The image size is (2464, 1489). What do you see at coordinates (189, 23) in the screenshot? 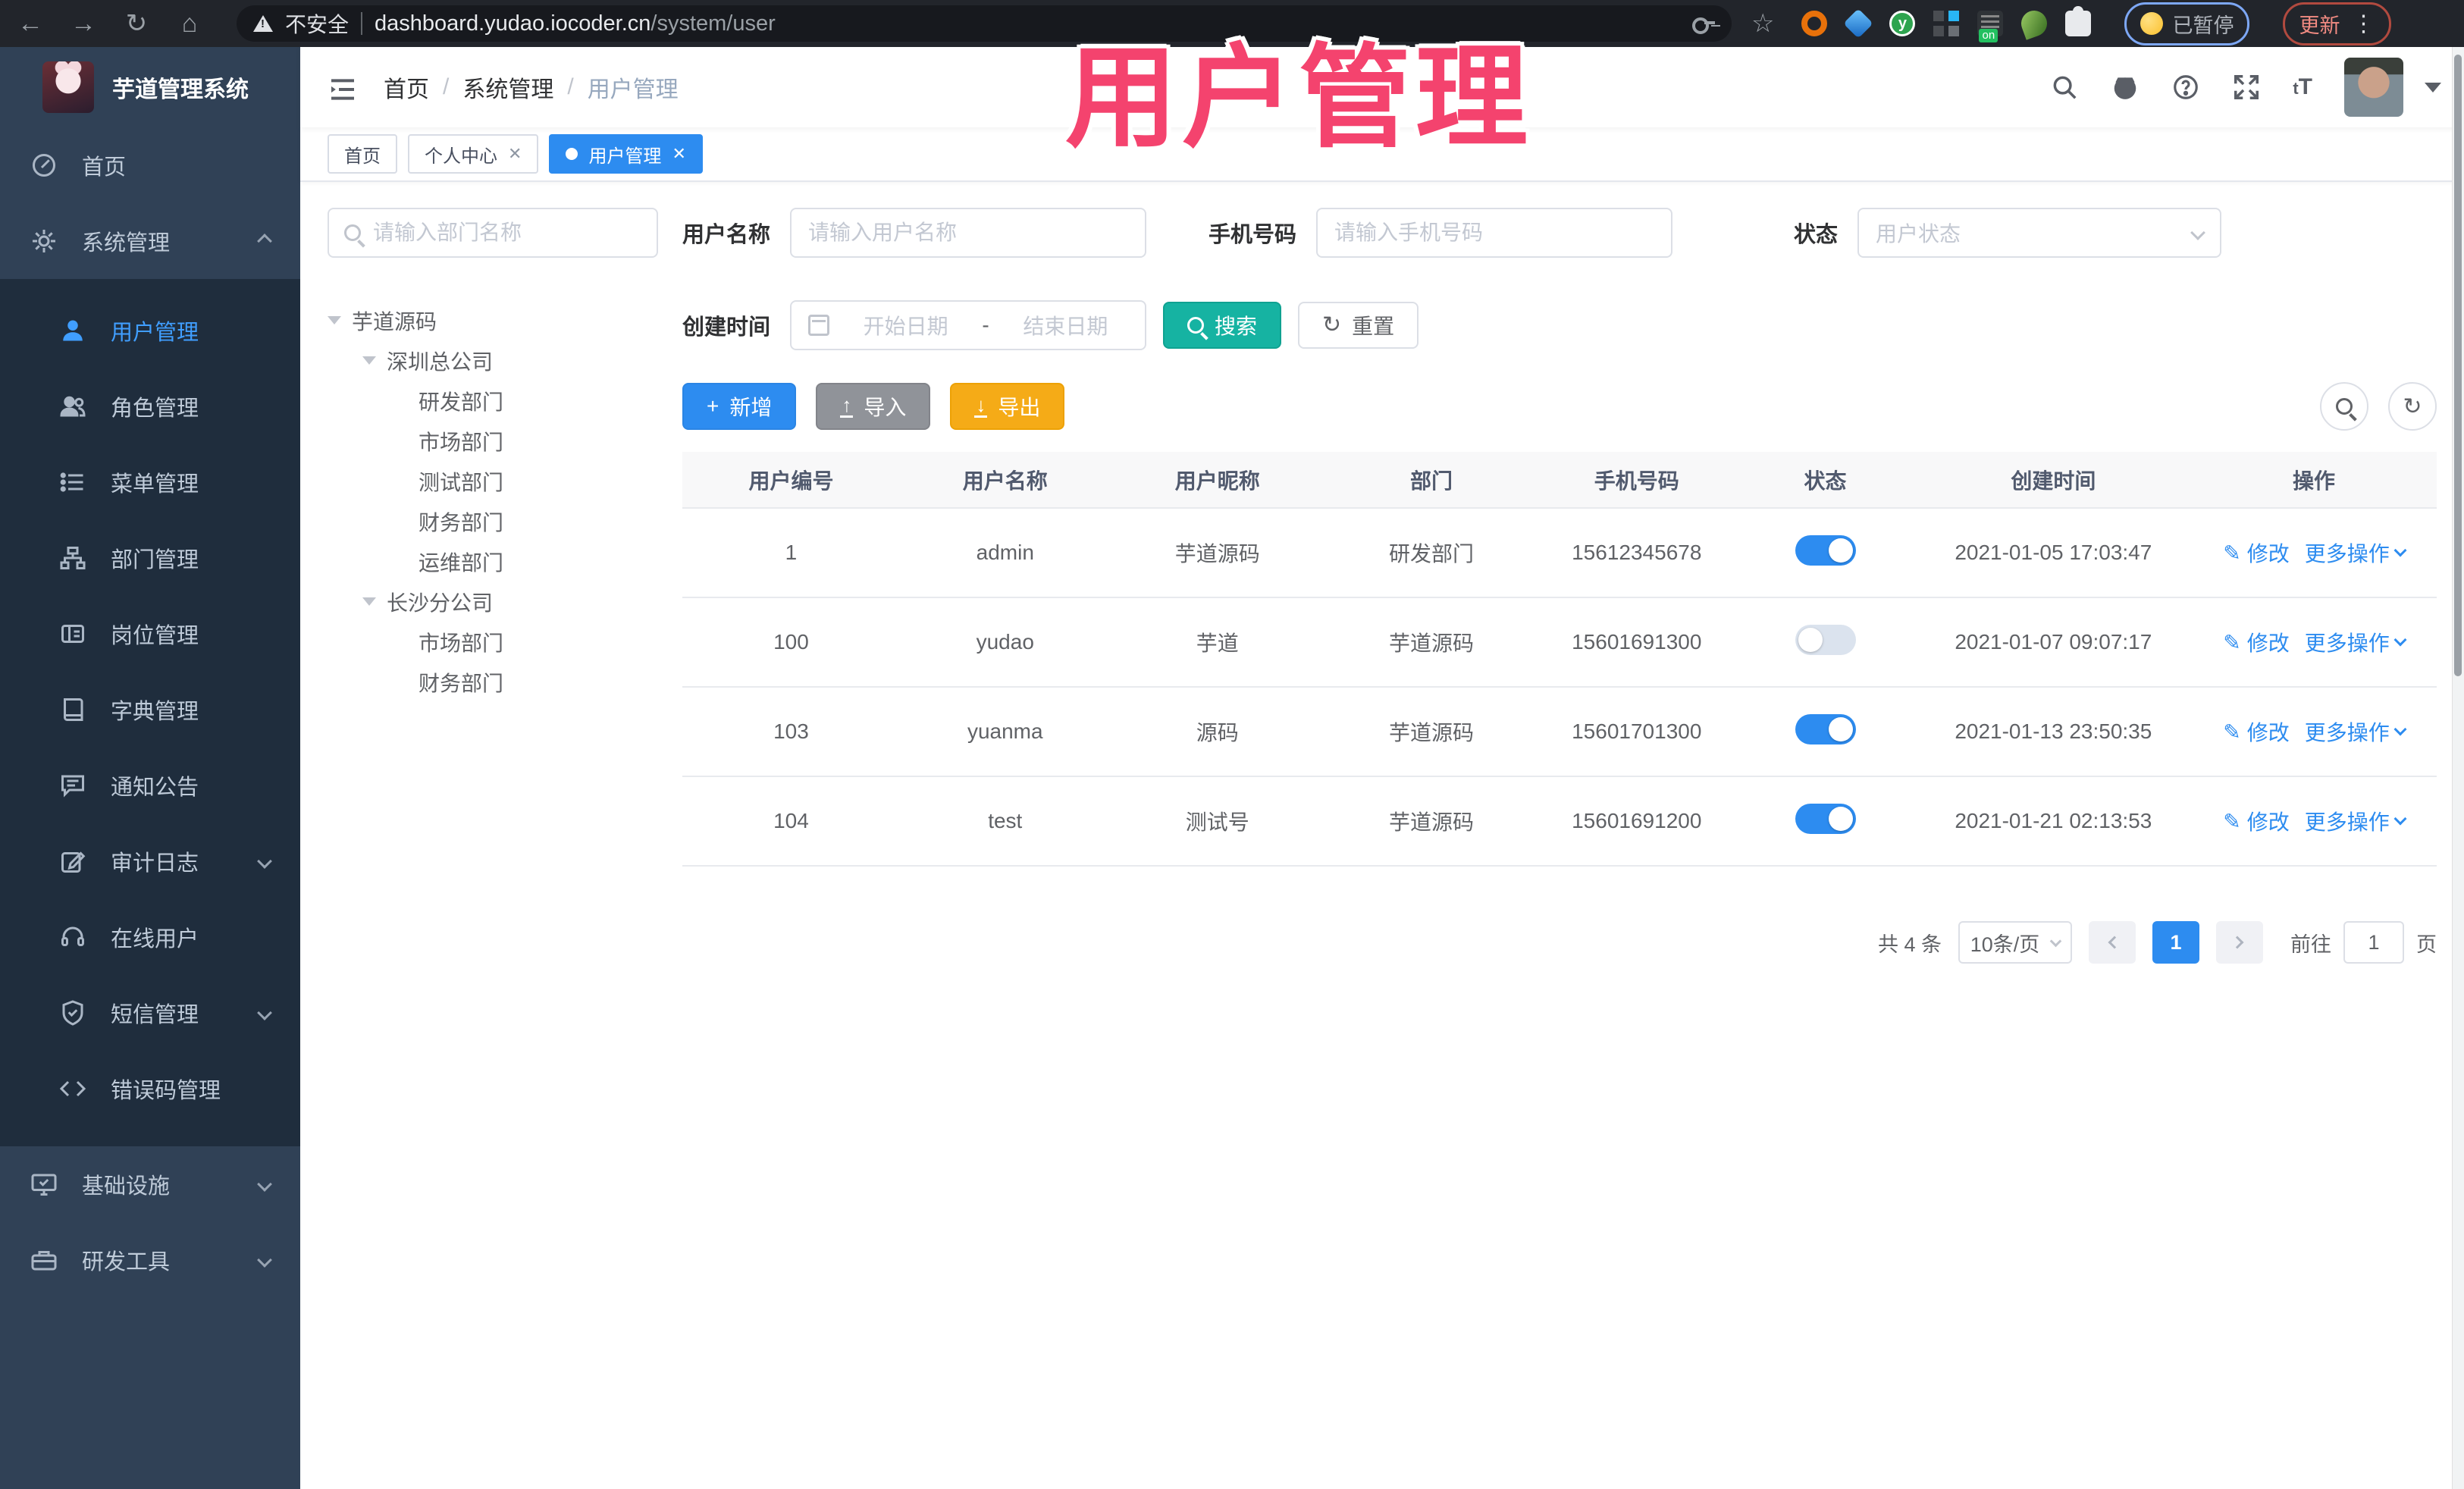
I see `home-icon: ⌂` at bounding box center [189, 23].